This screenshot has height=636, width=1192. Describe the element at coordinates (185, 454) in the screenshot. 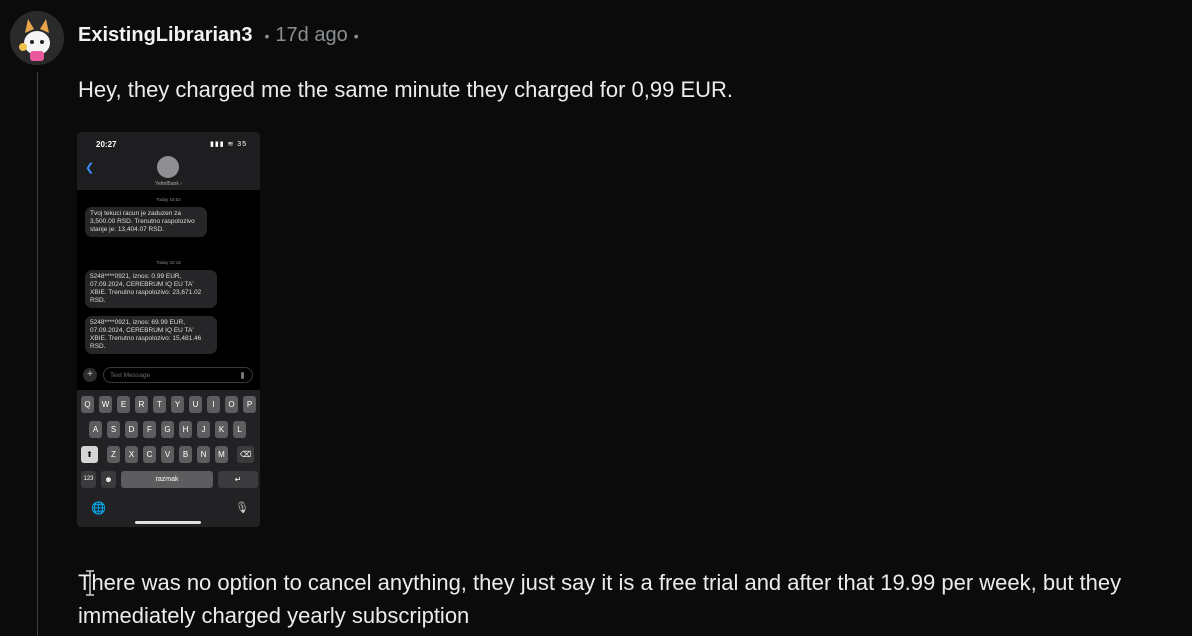

I see `key: B` at that location.